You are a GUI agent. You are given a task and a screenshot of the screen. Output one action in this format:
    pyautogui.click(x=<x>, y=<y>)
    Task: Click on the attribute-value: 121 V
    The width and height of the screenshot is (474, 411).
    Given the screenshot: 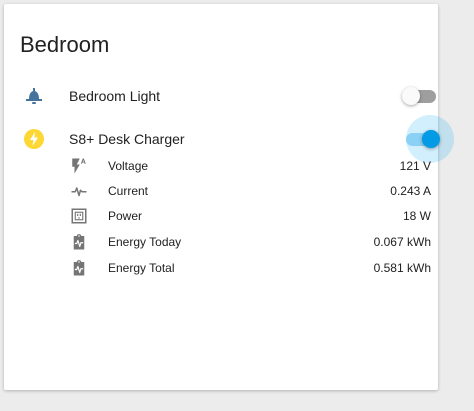 What is the action you would take?
    pyautogui.click(x=415, y=166)
    